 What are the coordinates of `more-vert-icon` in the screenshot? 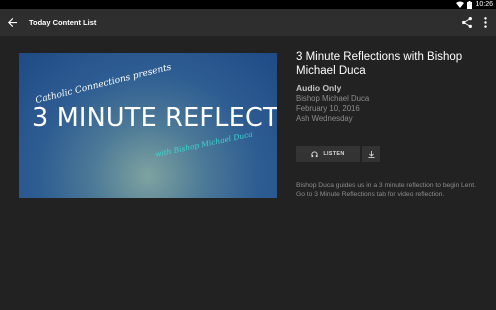 It's located at (485, 22).